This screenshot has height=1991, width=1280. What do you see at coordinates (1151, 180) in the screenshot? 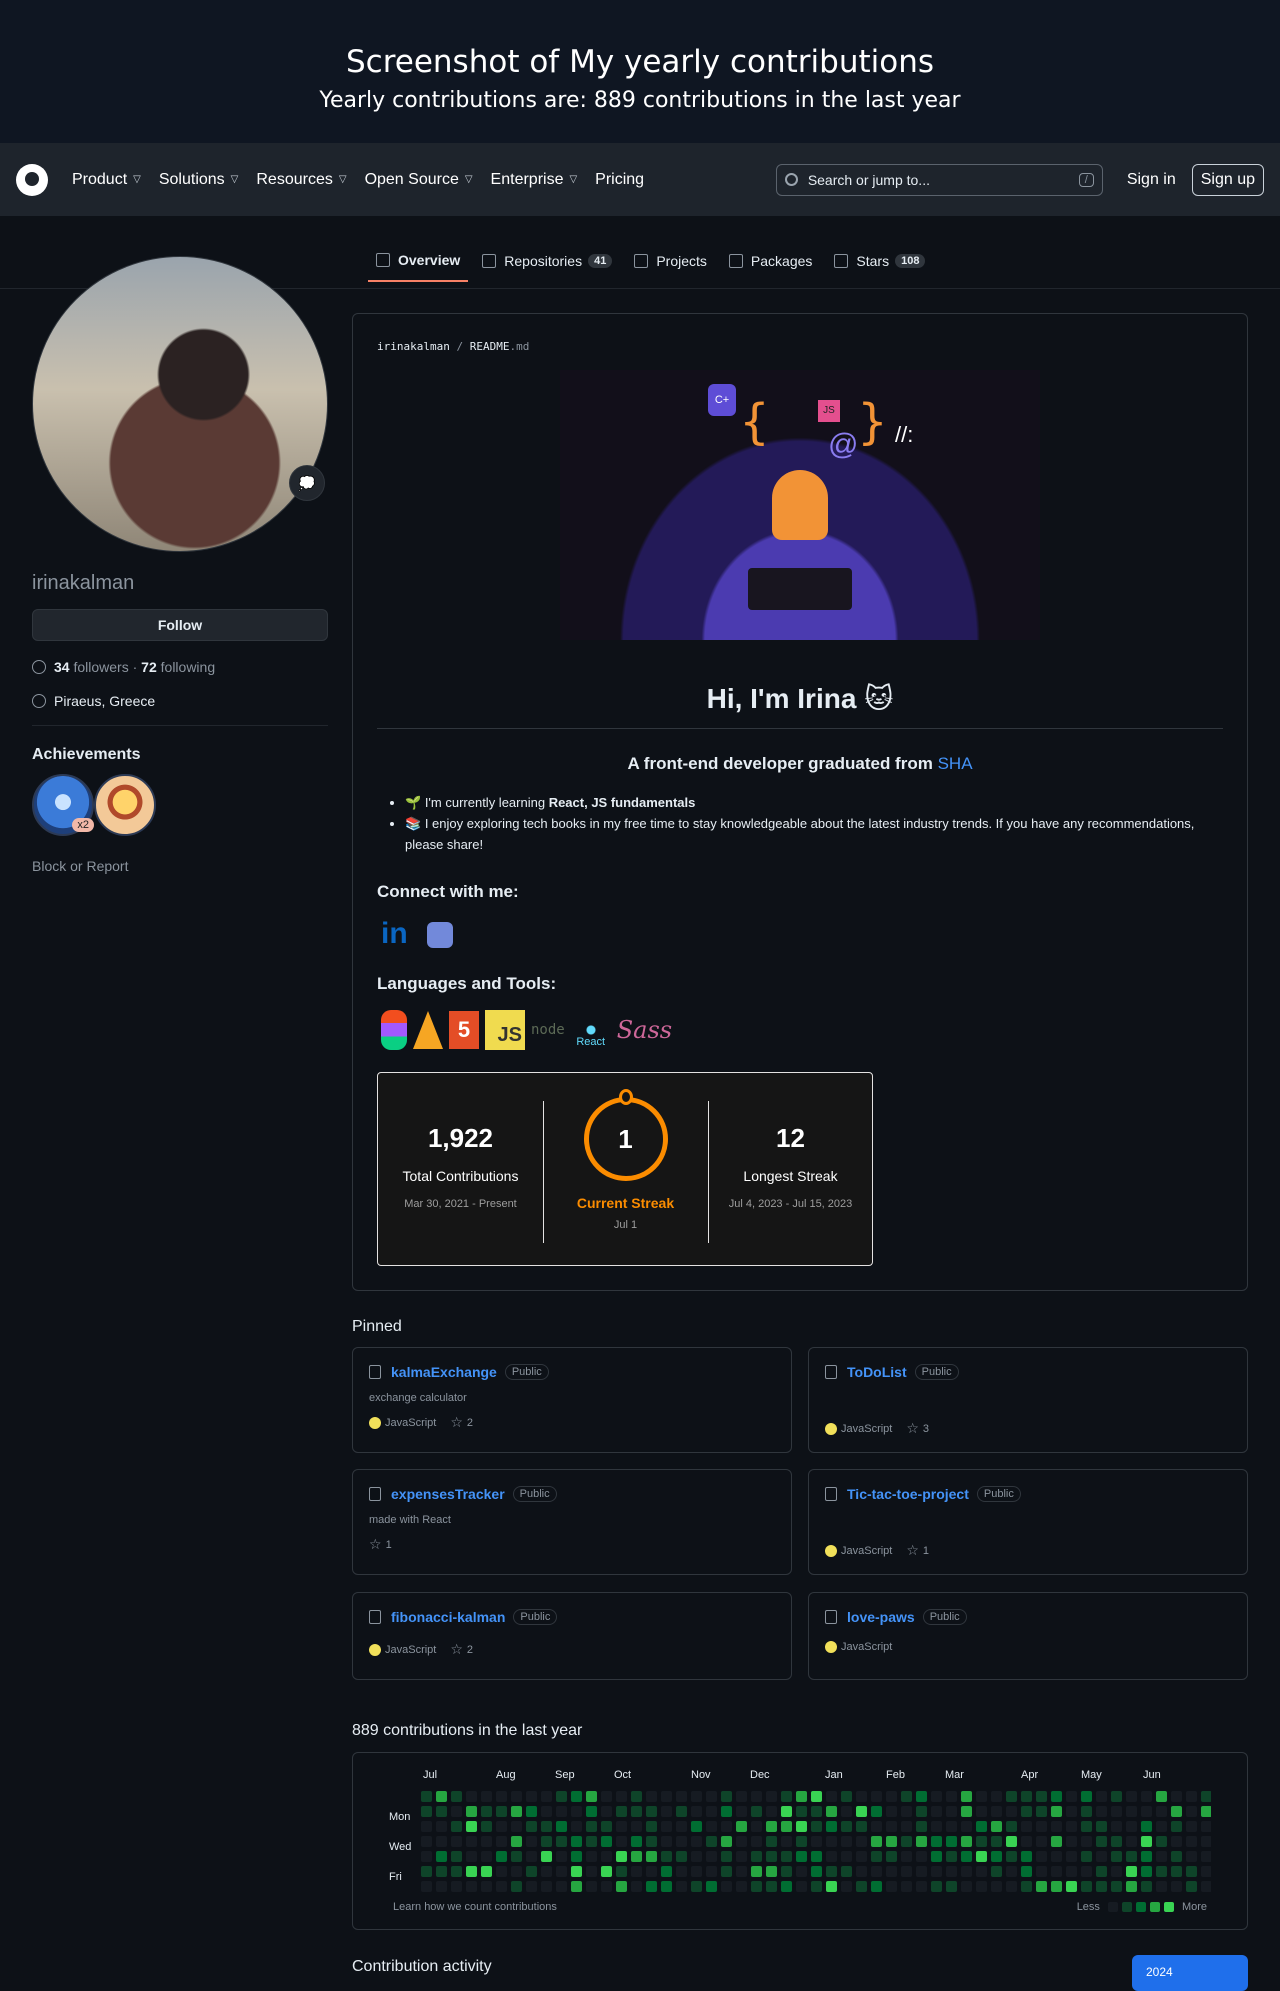
I see `sign-in-link: Sign in` at bounding box center [1151, 180].